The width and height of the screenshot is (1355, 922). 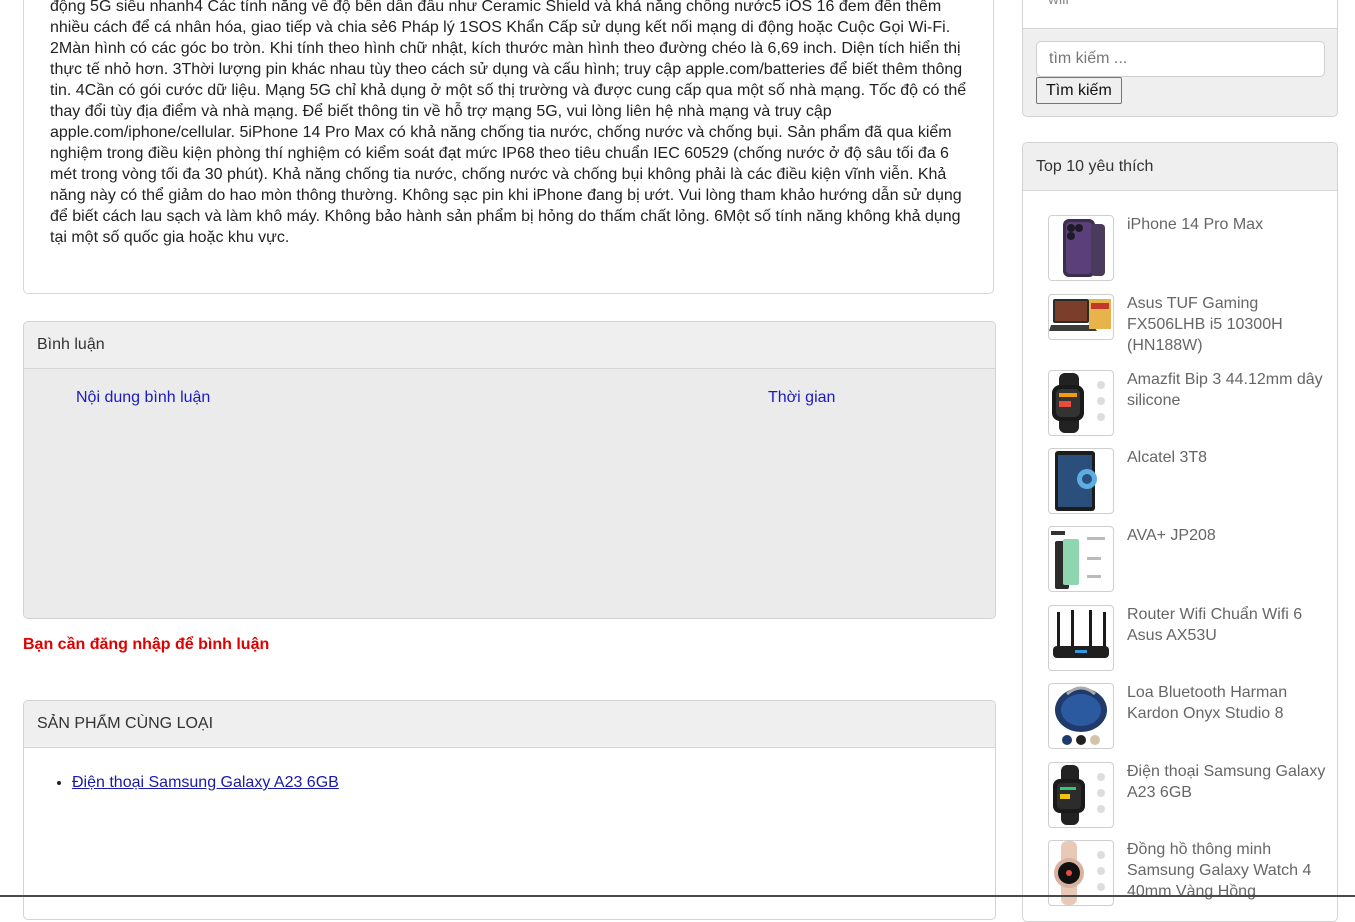 I want to click on search-button: Tìm kiếm, so click(x=1079, y=90).